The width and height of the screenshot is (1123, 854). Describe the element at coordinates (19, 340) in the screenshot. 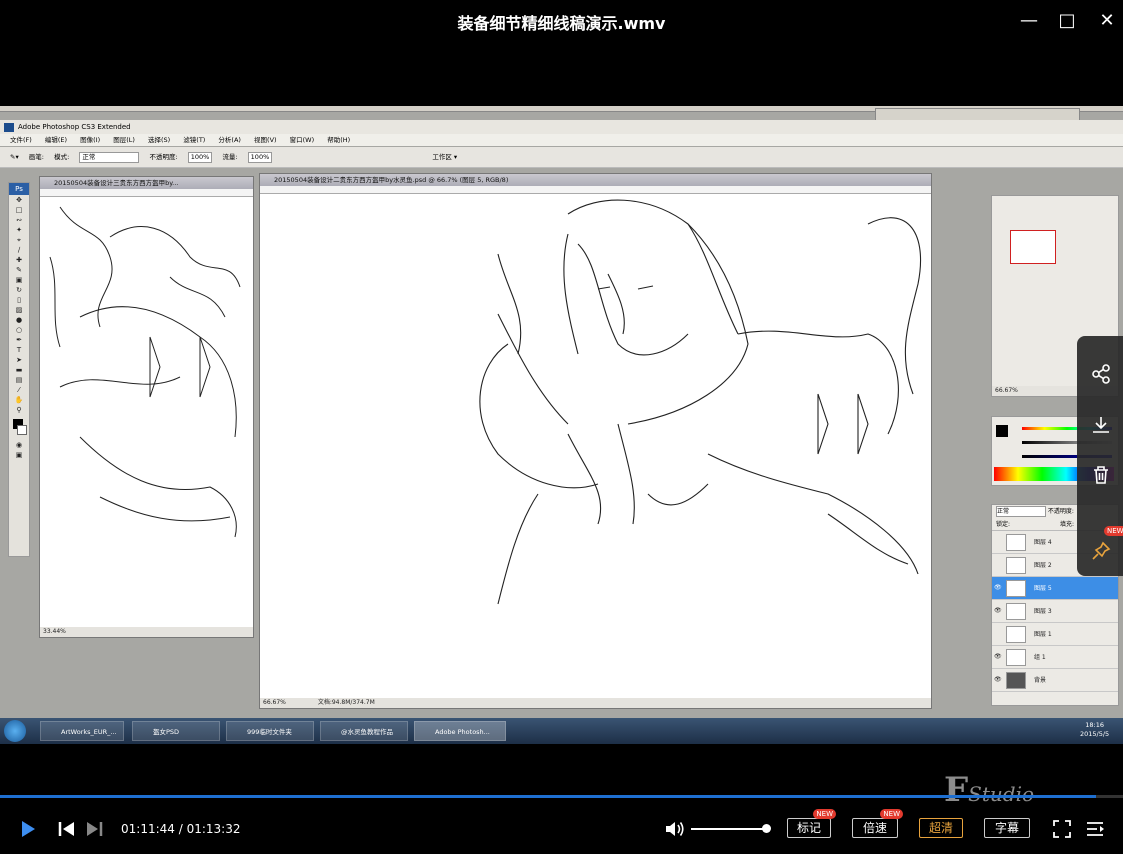

I see `pen-tool-icon: ✒` at that location.